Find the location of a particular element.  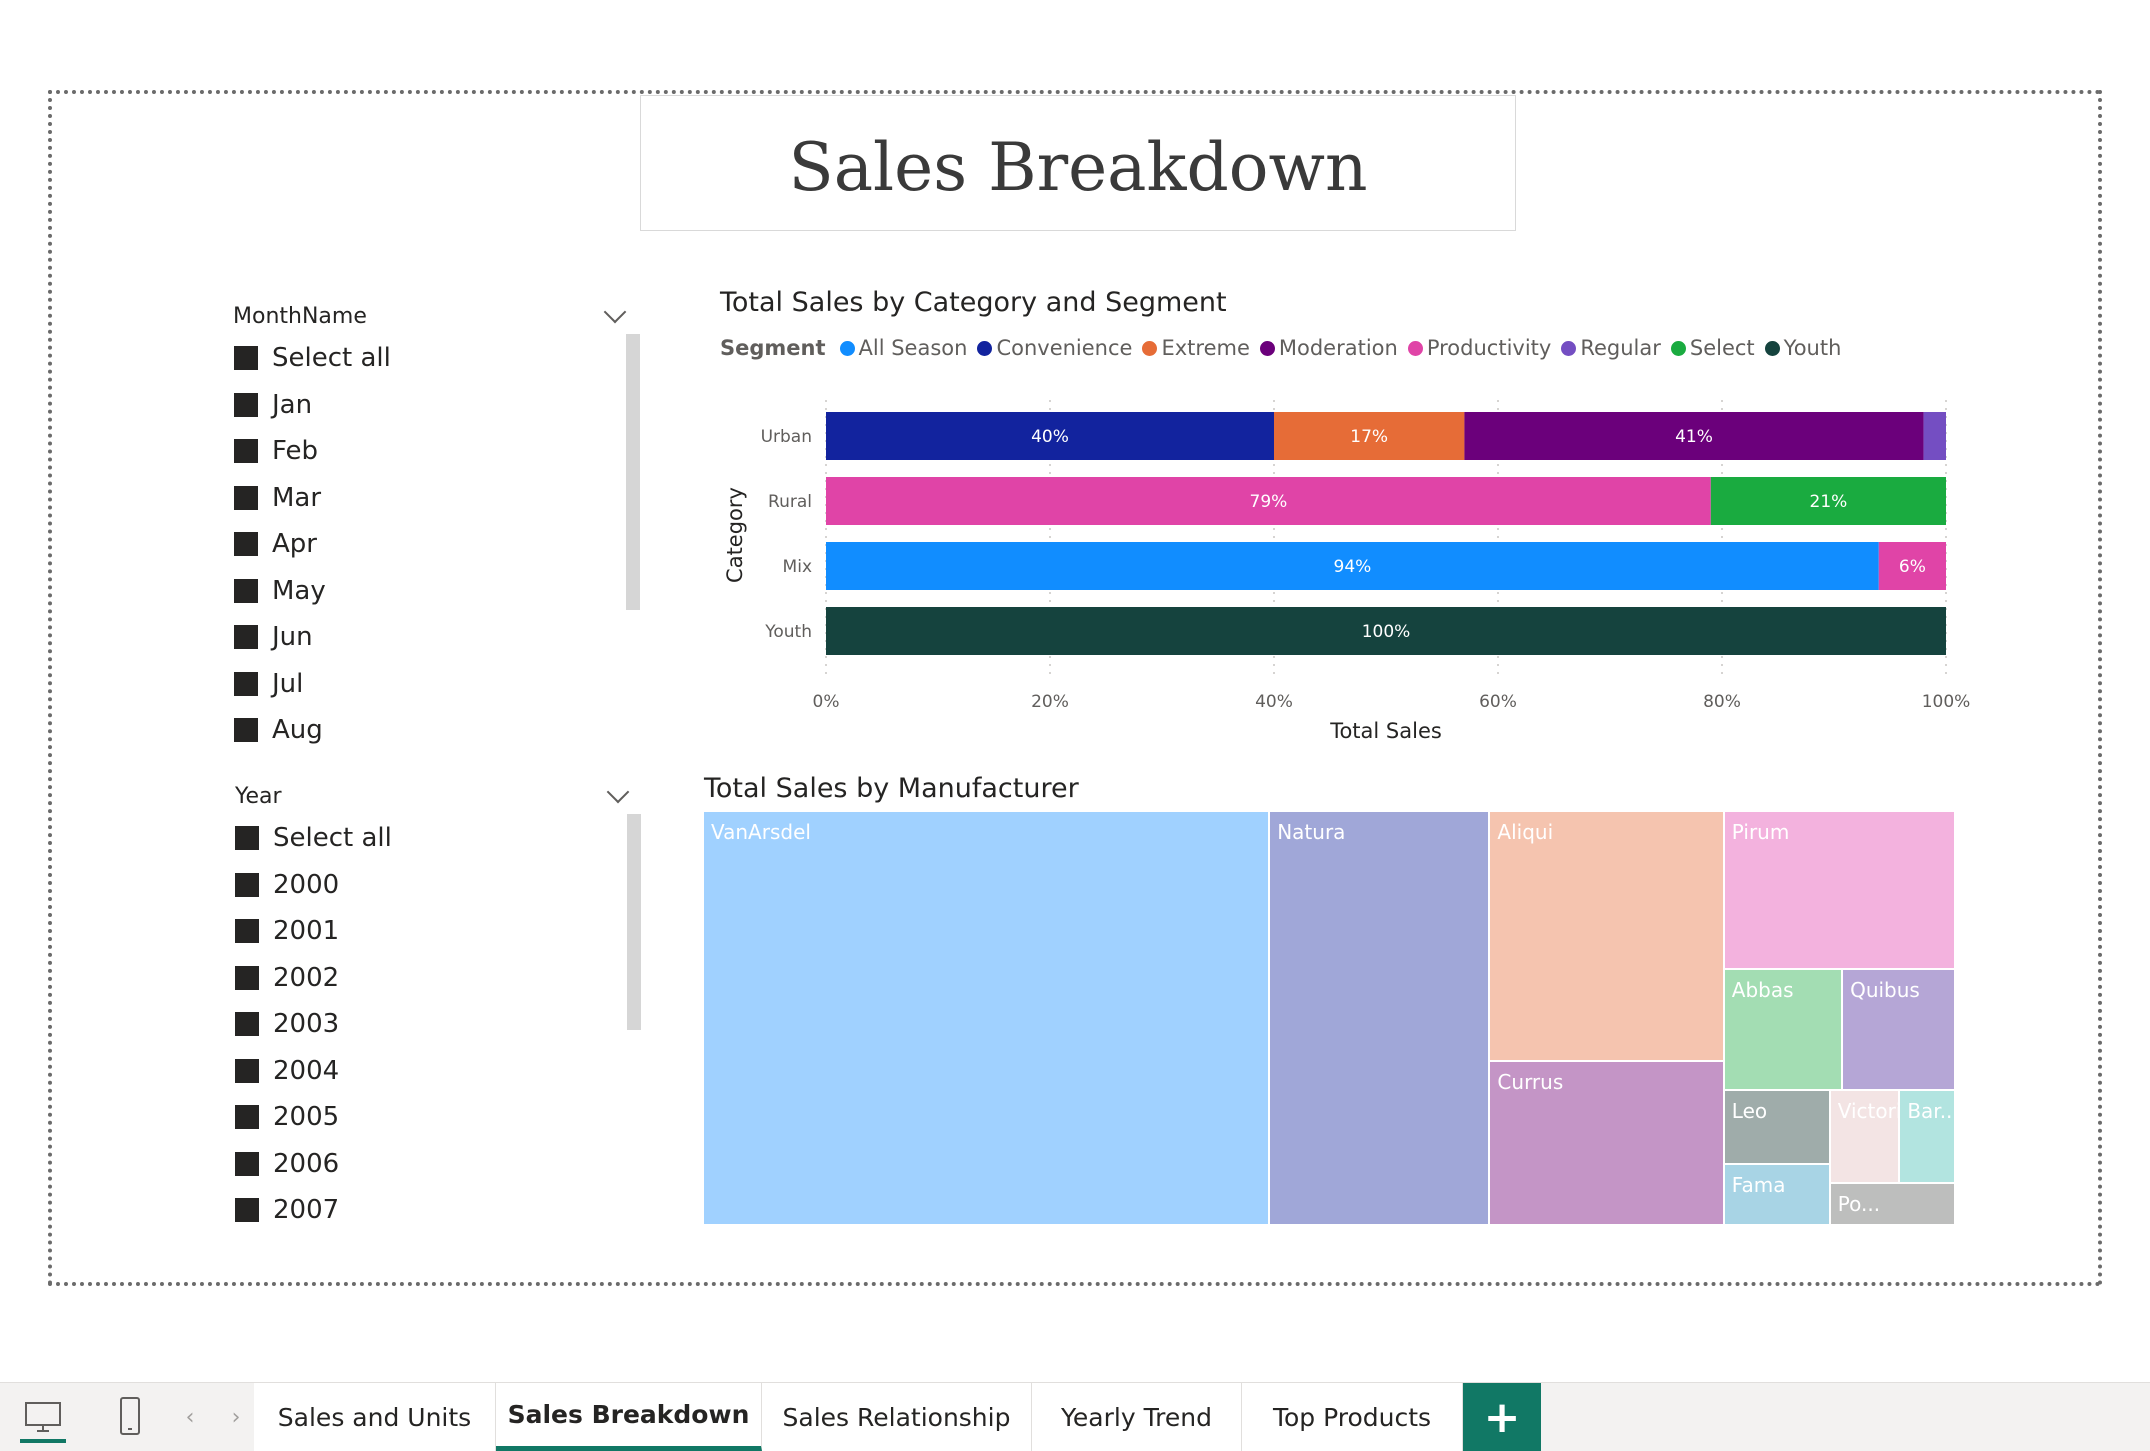

year-slicer-item: 2000 is located at coordinates (287, 885).